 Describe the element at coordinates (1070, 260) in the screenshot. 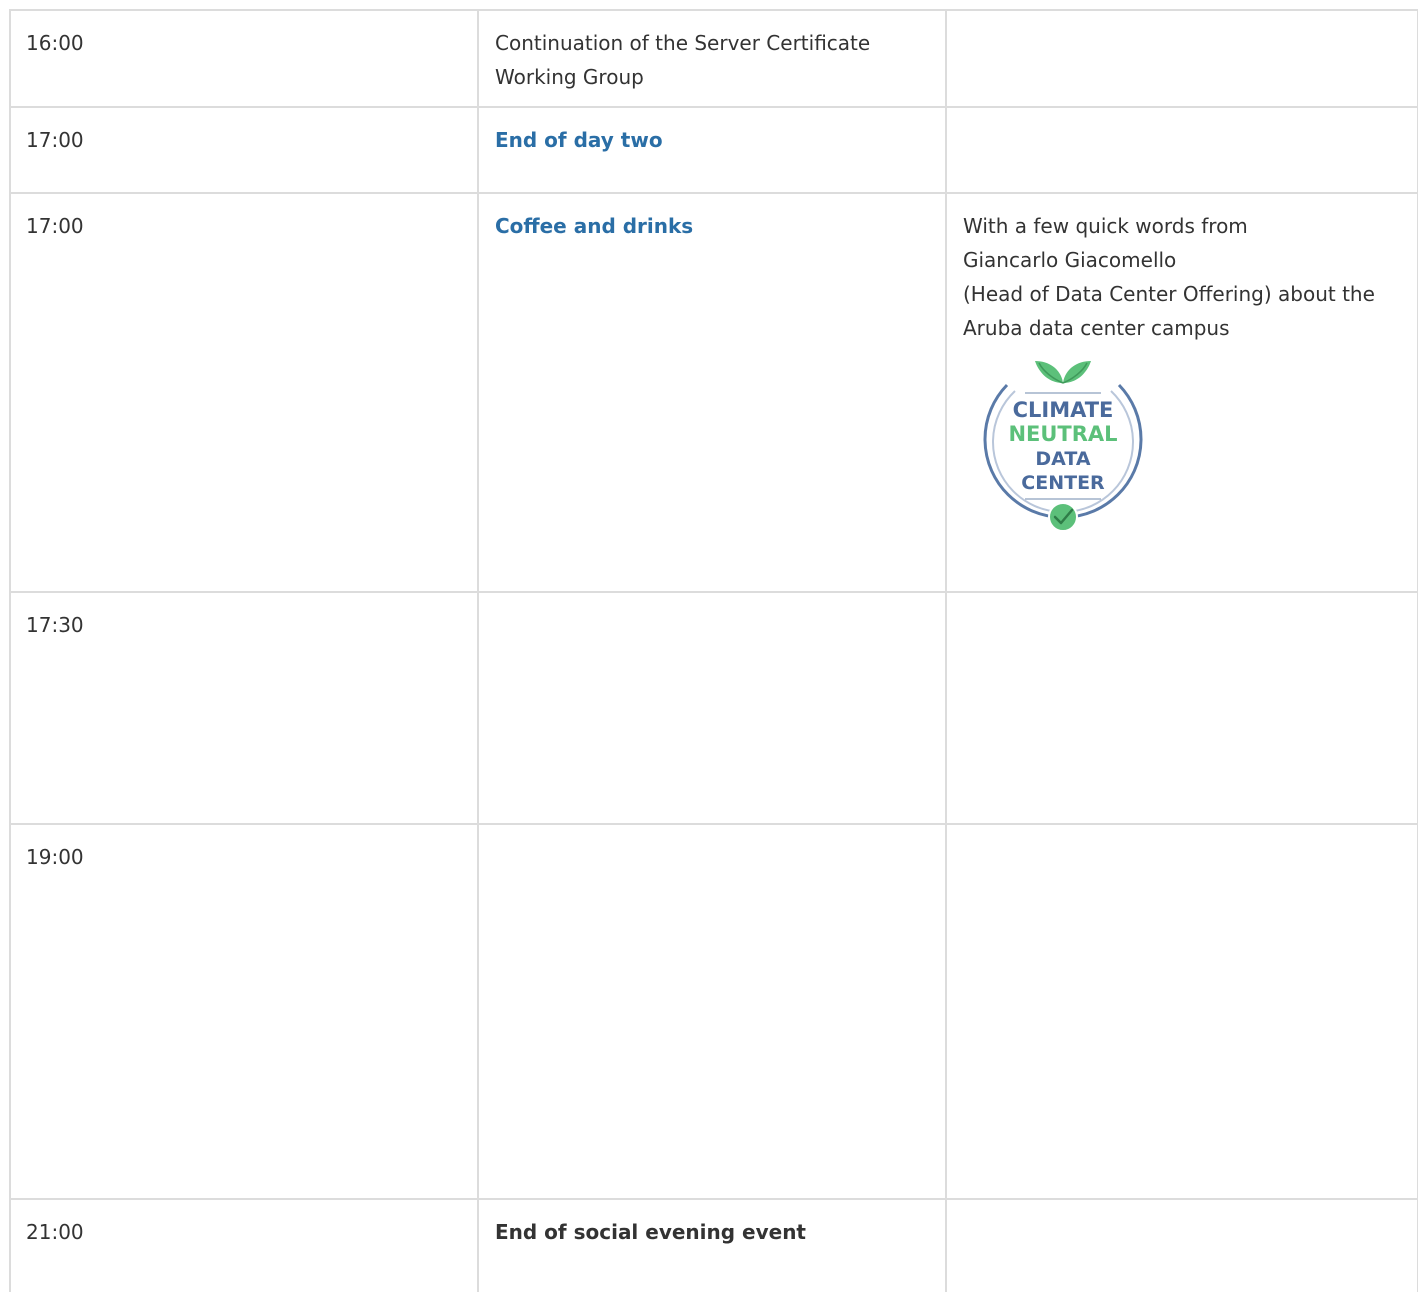

I see `note-line: Giancarlo Giacomello` at that location.